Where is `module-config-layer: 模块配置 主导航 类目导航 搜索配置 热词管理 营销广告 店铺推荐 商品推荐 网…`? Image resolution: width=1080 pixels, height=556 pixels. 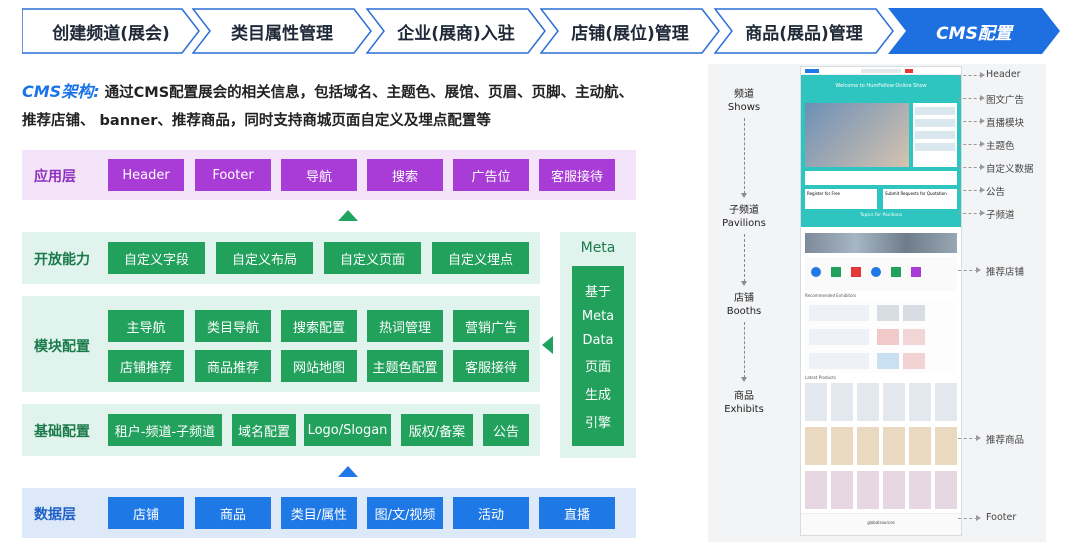
module-config-layer: 模块配置 主导航 类目导航 搜索配置 热词管理 营销广告 店铺推荐 商品推荐 网… is located at coordinates (281, 344).